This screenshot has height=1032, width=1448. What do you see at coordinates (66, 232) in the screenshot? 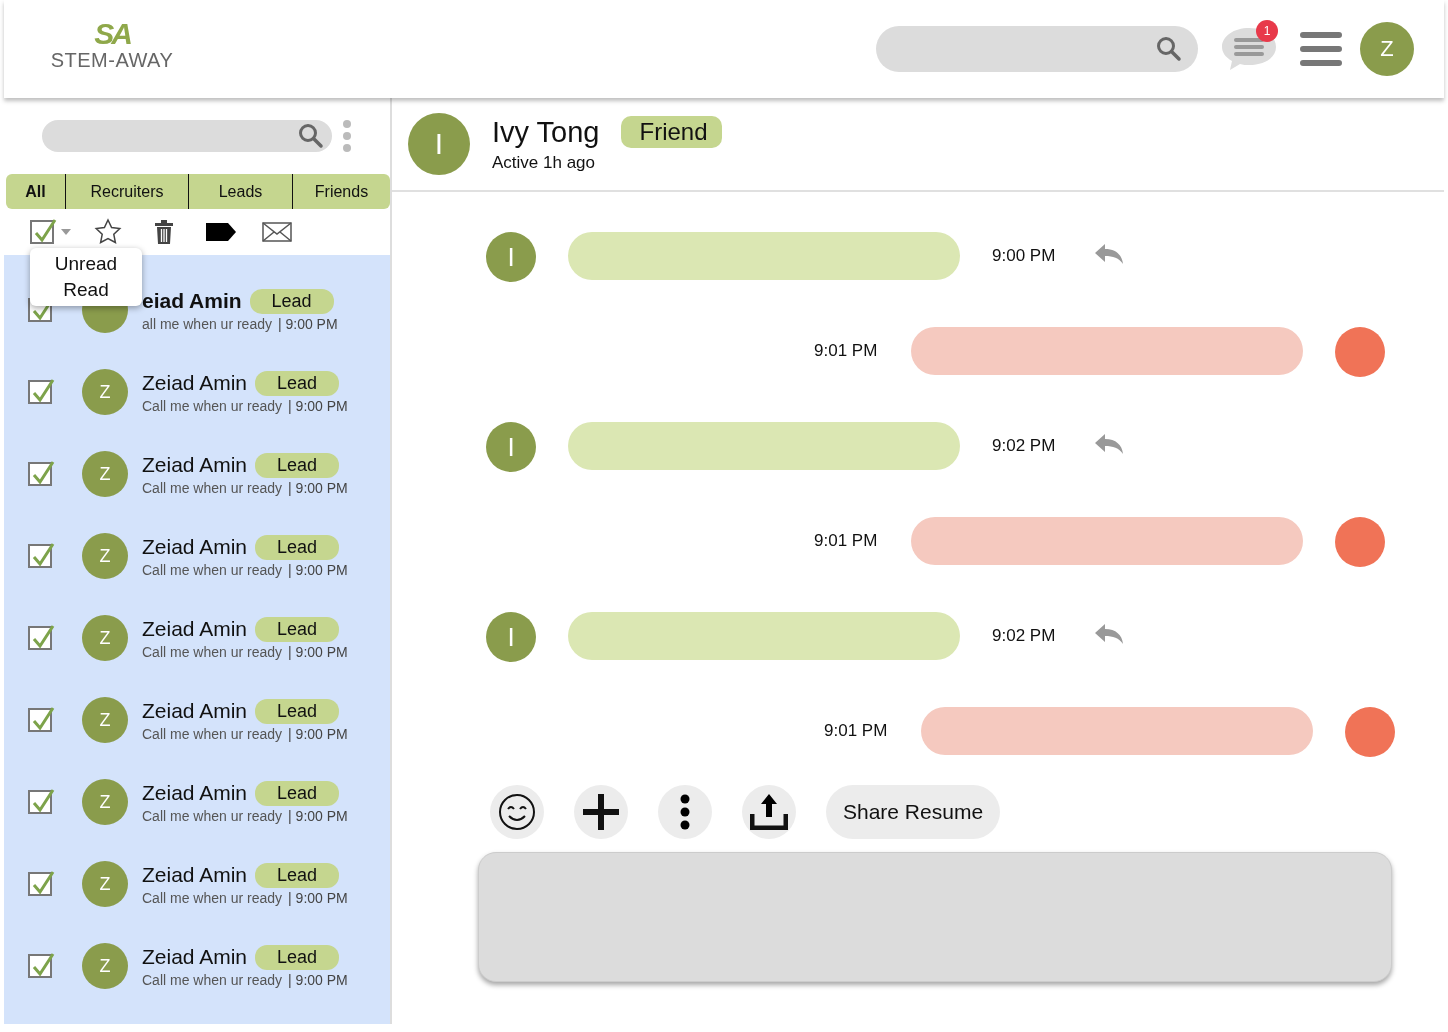
I see `caret-icon` at bounding box center [66, 232].